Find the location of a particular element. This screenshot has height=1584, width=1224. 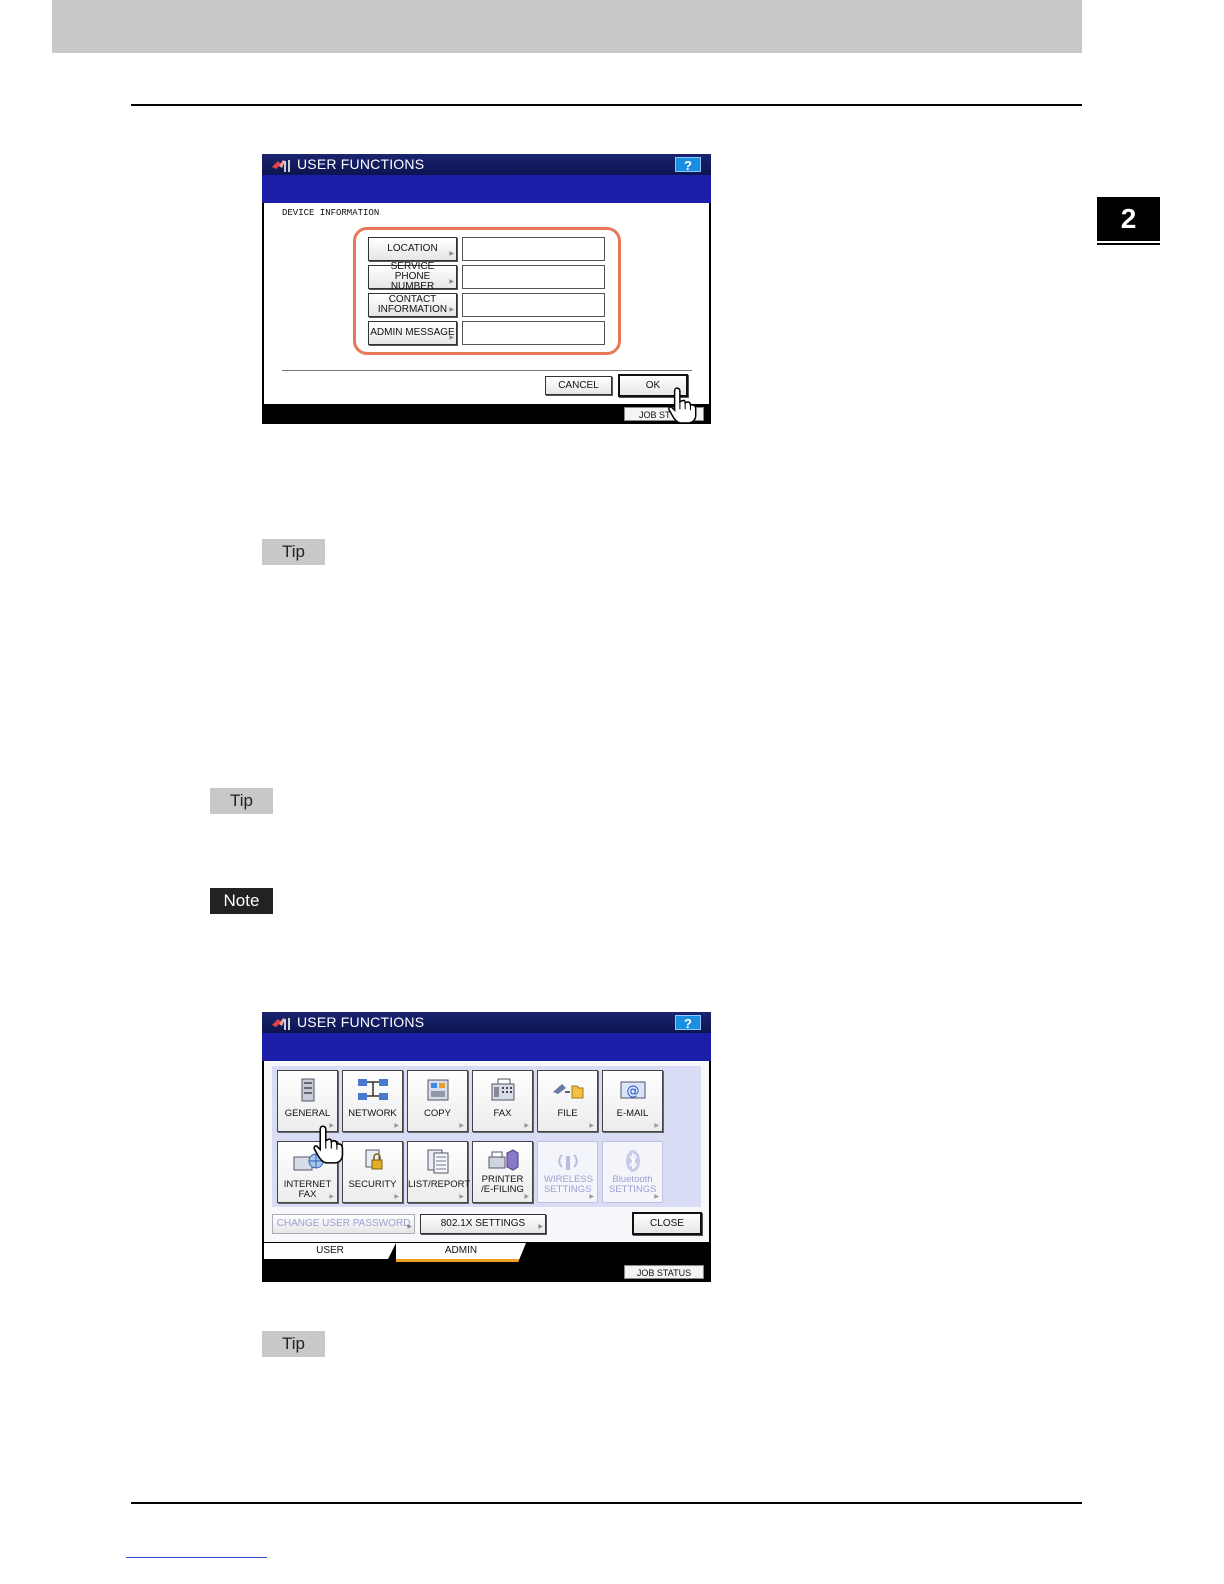

ok-button-label: OK is located at coordinates (653, 385).